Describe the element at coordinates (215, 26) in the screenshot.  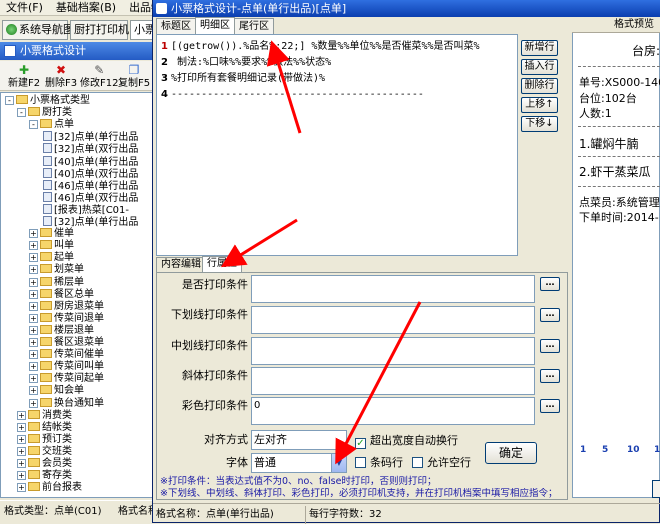
I see `tab-detail-area: 明细区` at that location.